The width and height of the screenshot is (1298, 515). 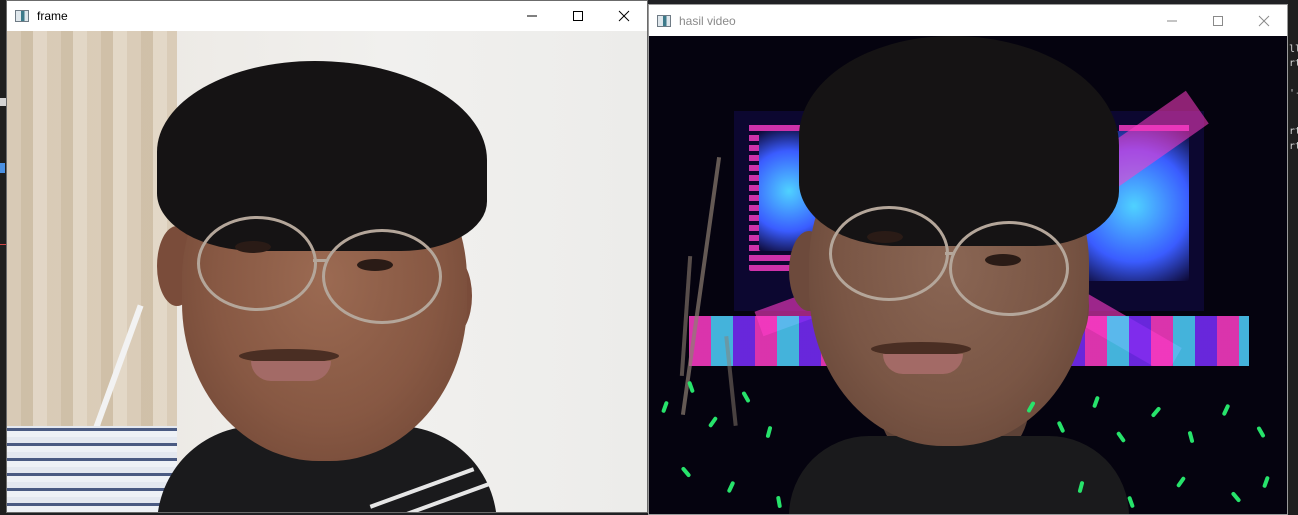 I want to click on hair, so click(x=959, y=141).